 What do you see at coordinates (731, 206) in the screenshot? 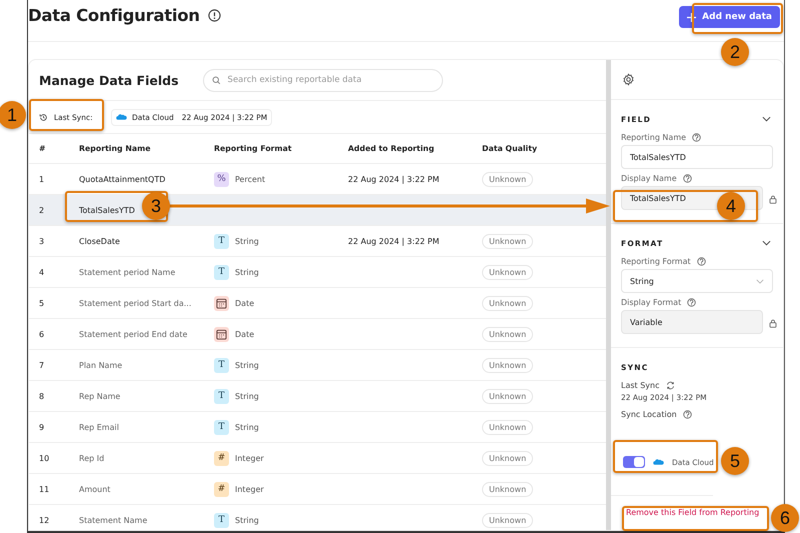
I see `callout-number: 4` at bounding box center [731, 206].